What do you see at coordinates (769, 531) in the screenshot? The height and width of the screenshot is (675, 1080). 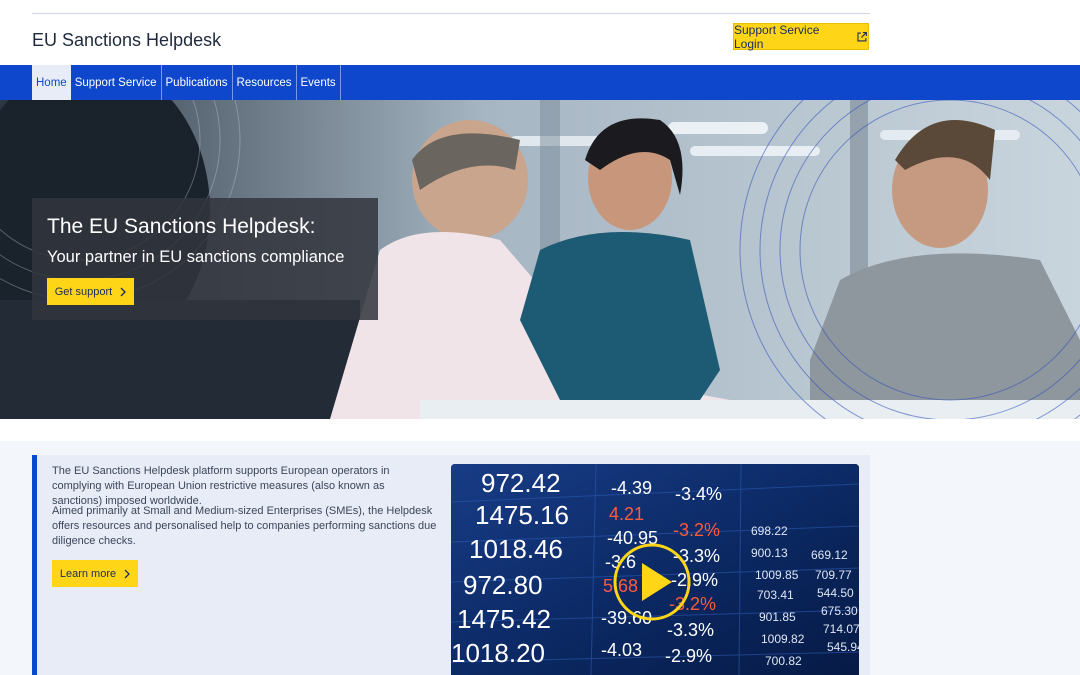 I see `ticker-small: 698.22` at bounding box center [769, 531].